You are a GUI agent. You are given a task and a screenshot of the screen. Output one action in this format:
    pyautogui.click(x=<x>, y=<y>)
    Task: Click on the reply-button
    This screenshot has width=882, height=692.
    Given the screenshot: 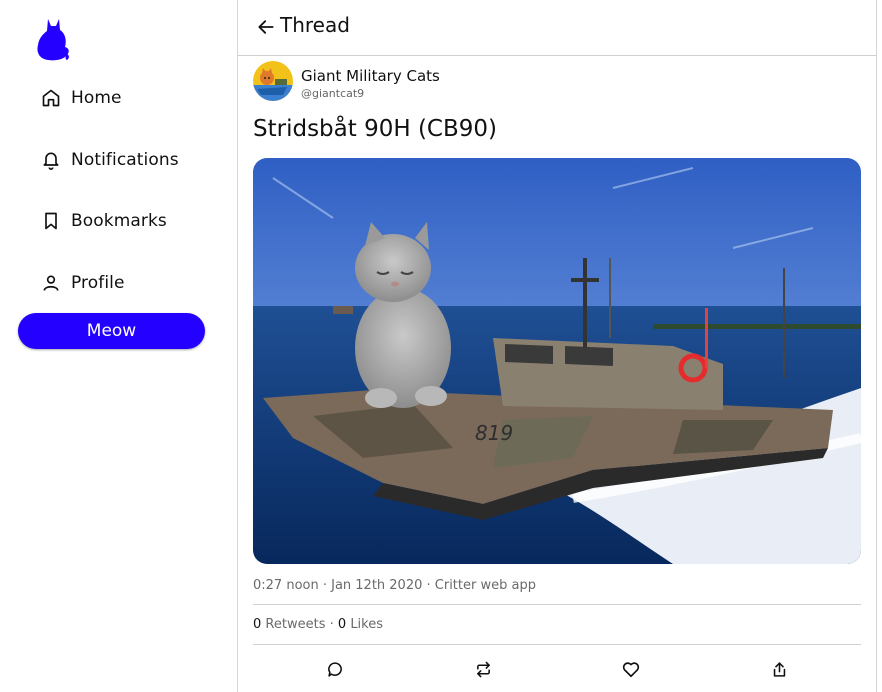 What is the action you would take?
    pyautogui.click(x=335, y=669)
    